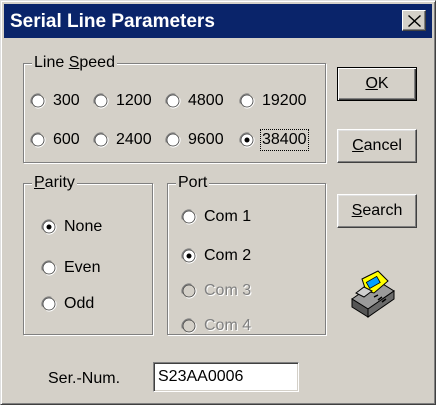 This screenshot has height=405, width=436. What do you see at coordinates (226, 377) in the screenshot?
I see `serial-number-input` at bounding box center [226, 377].